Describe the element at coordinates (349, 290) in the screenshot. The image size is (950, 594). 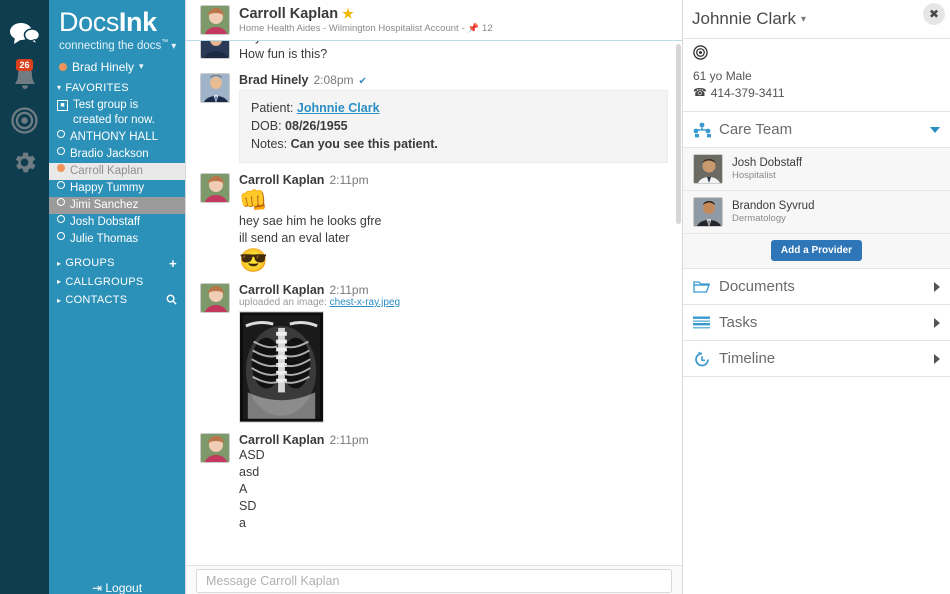
I see `message-time: 2:11pm` at that location.